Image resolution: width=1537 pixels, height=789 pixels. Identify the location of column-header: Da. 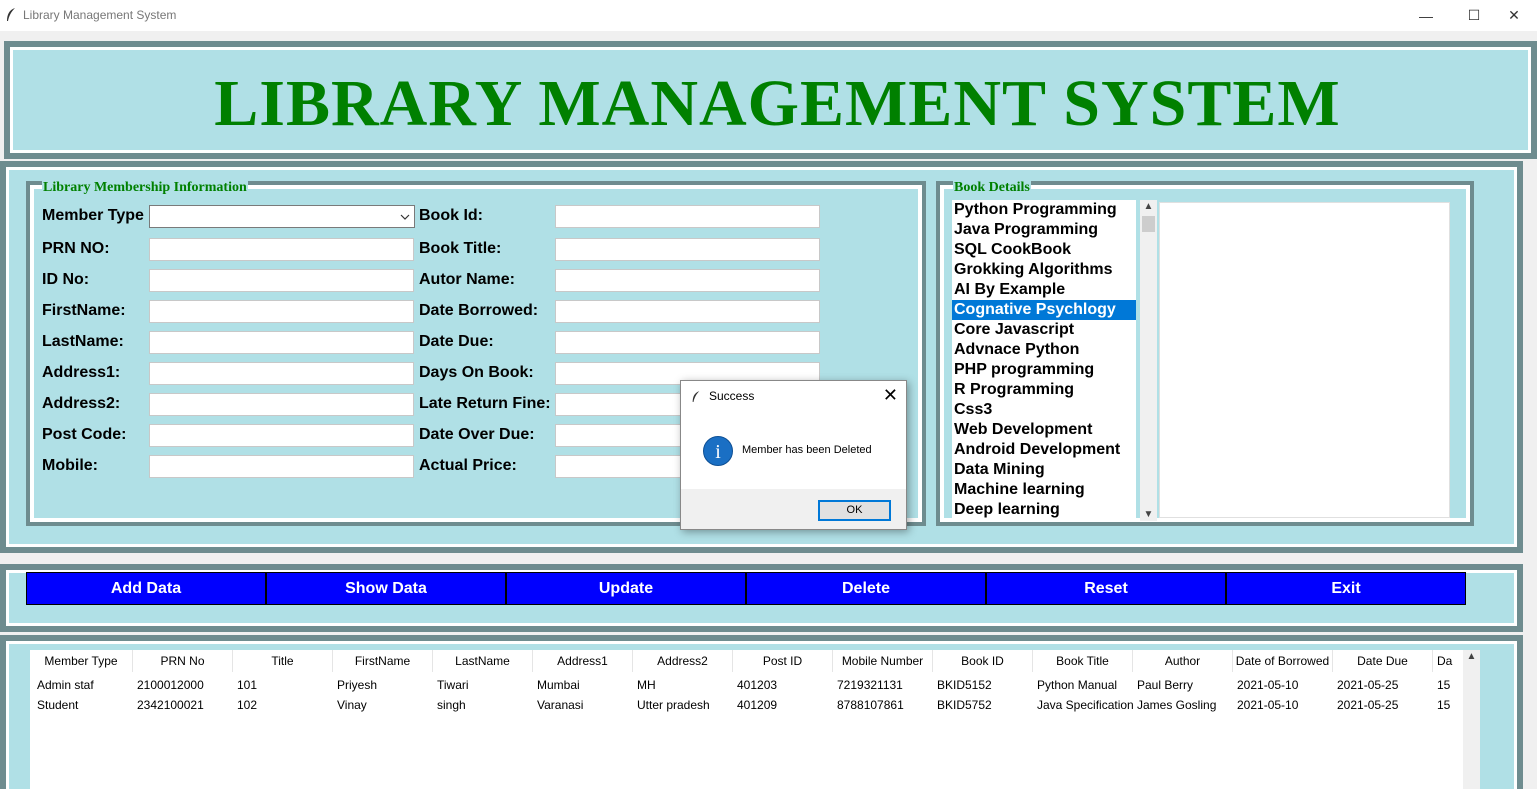
(1448, 661).